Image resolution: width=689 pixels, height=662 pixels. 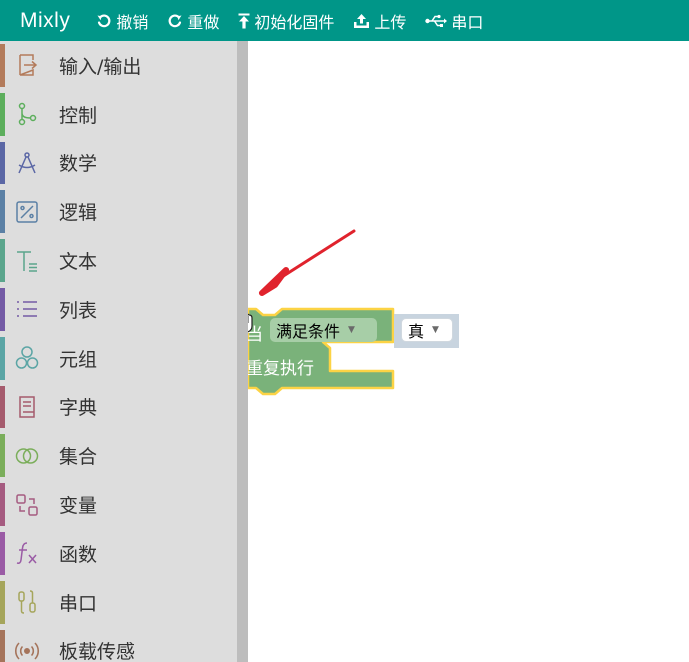 I want to click on annotation-arrow, so click(x=307, y=262).